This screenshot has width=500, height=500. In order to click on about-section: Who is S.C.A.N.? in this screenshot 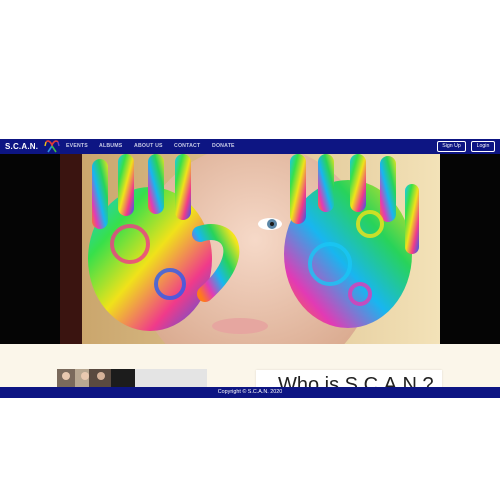, I will do `click(250, 365)`.